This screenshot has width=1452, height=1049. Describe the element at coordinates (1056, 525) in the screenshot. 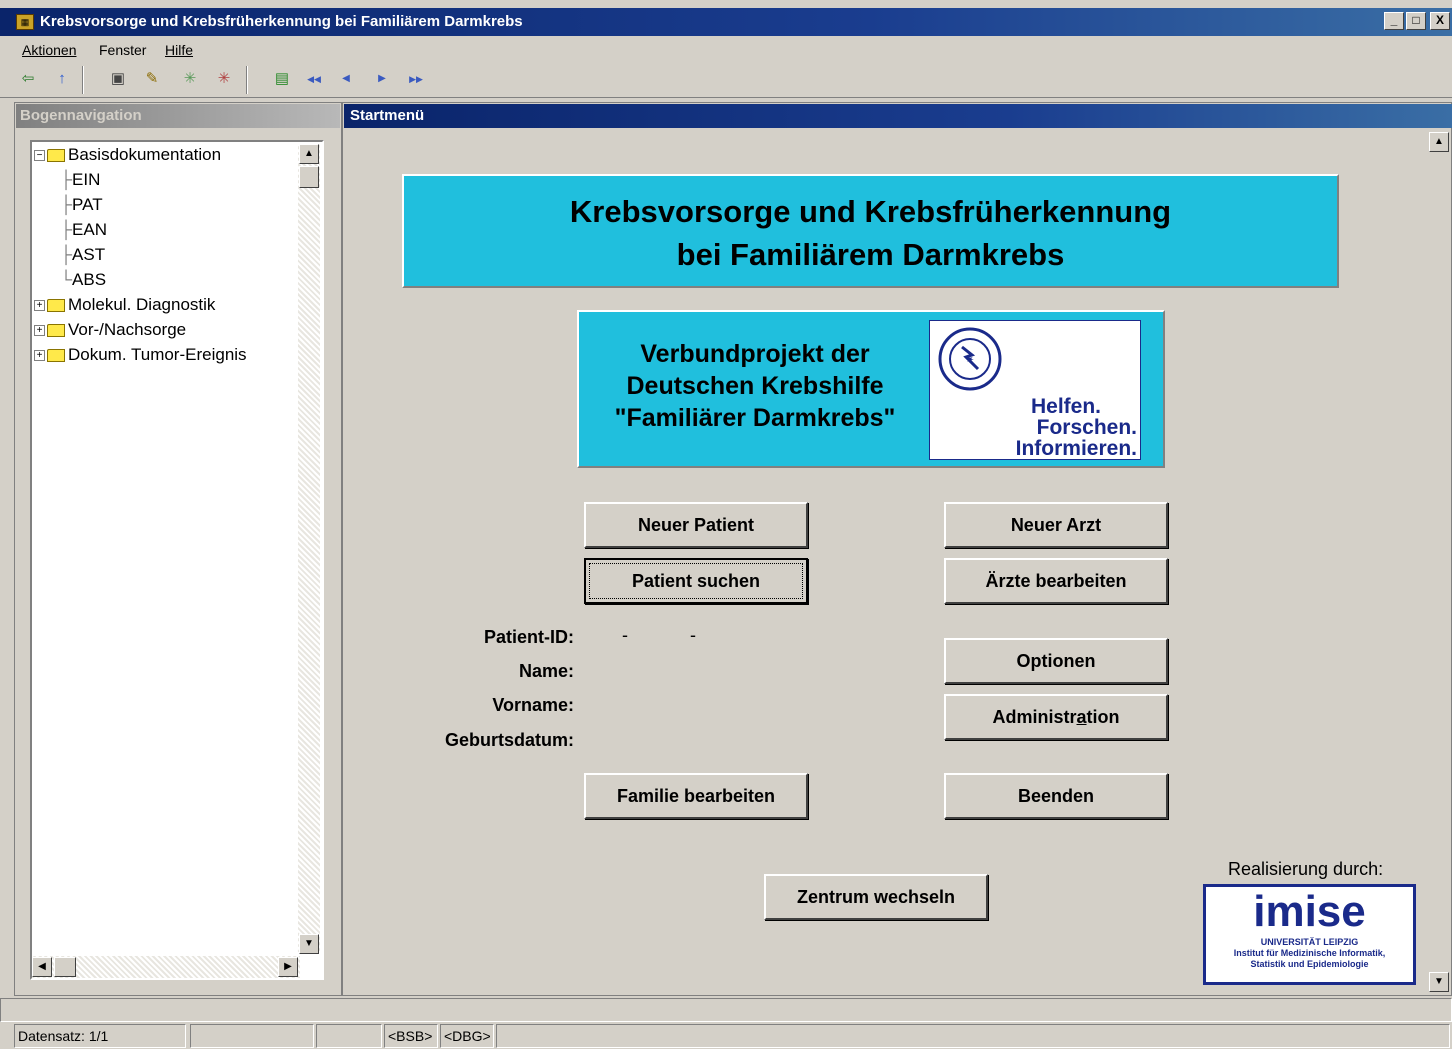

I see `new-doctor-button: Neuer Arzt` at that location.